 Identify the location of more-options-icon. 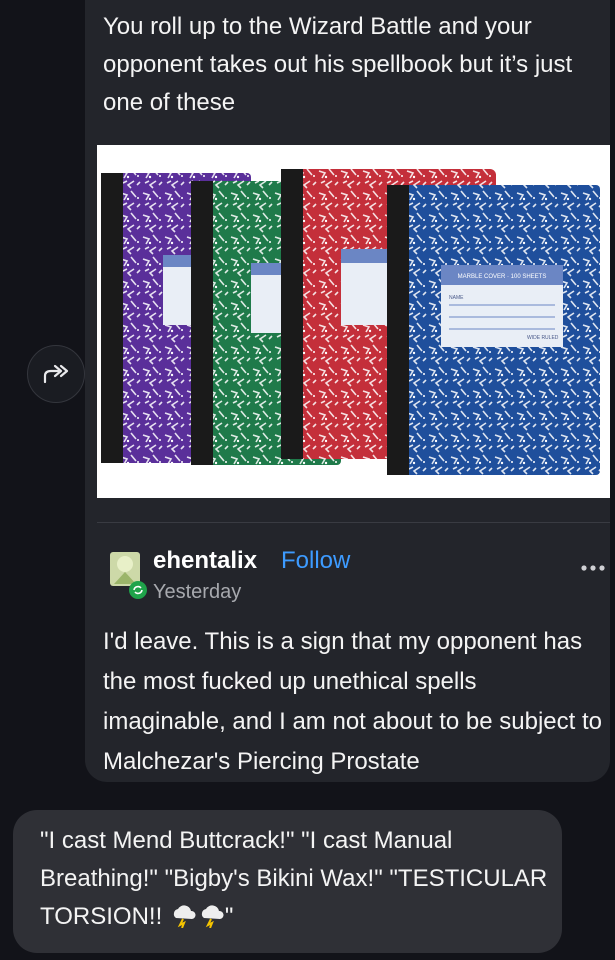
(593, 568).